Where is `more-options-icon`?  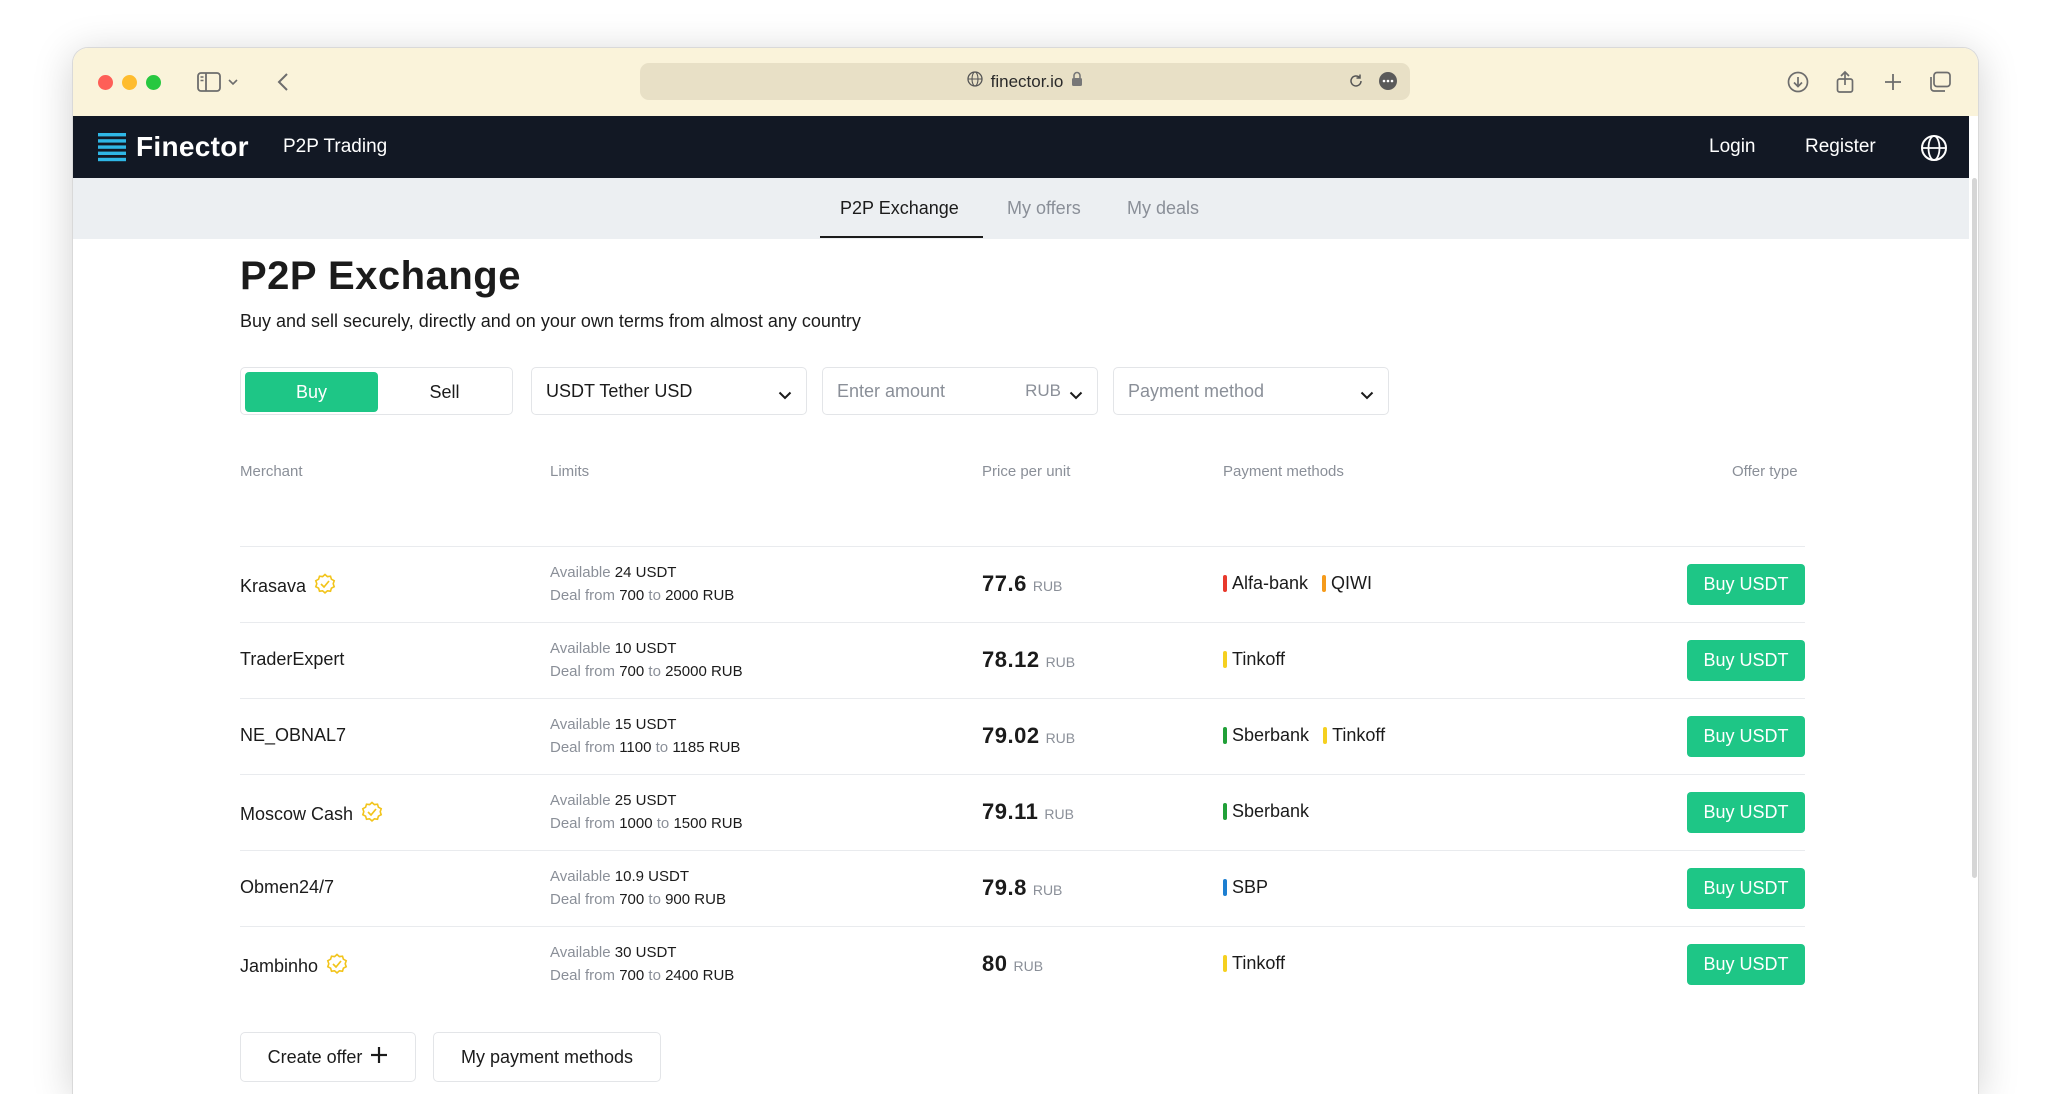
more-options-icon is located at coordinates (1388, 83).